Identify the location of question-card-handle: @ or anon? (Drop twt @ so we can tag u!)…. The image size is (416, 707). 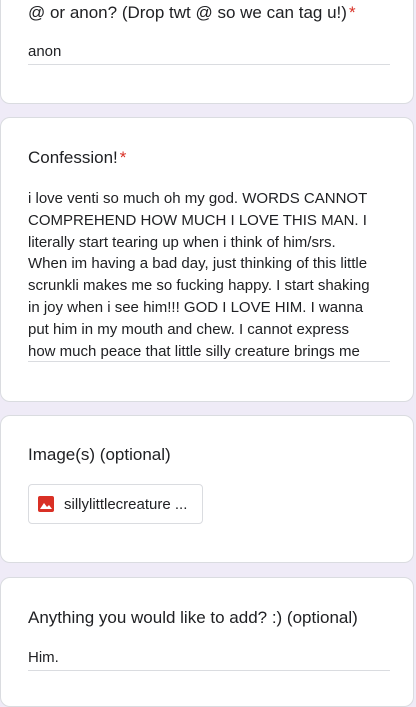
(207, 52).